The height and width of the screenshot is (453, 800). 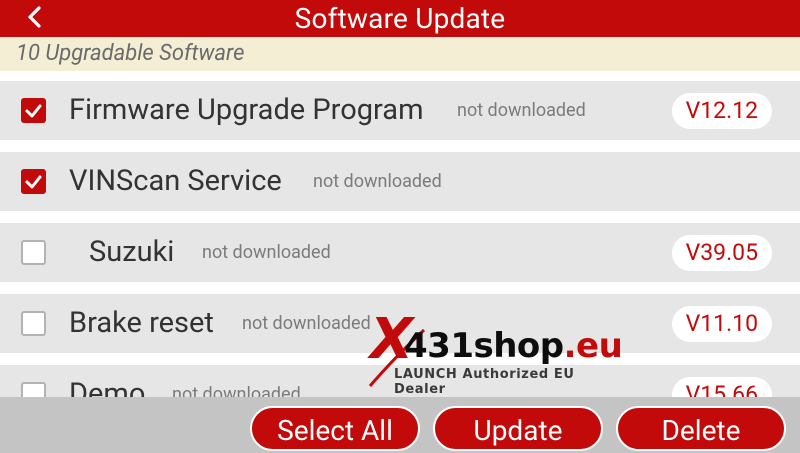 I want to click on watermark-logo: X 431shop.eu LAUNCH Authorized EU Dealer, so click(x=494, y=351).